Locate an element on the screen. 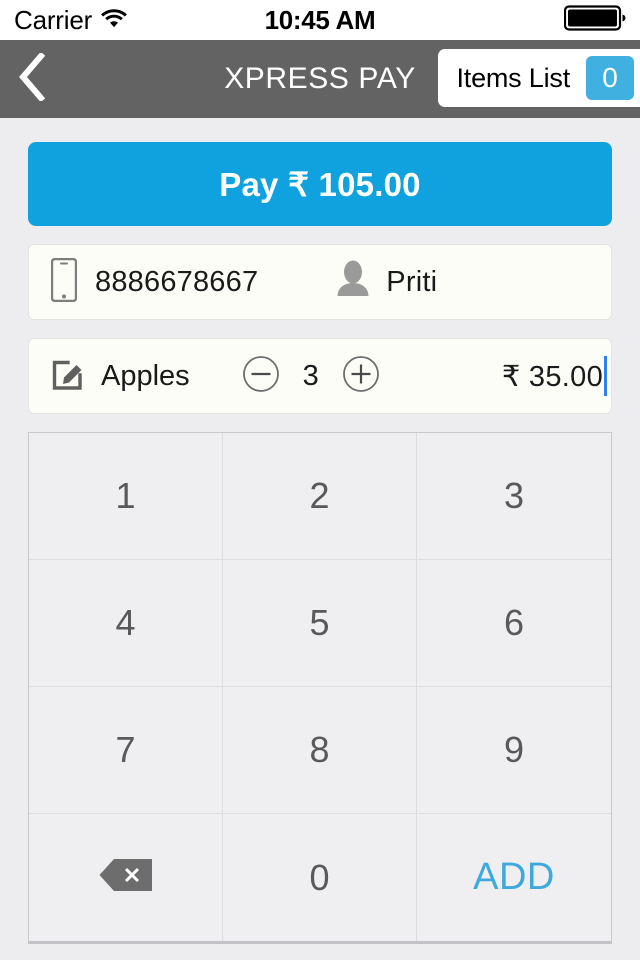 The width and height of the screenshot is (640, 960). battery-full-icon is located at coordinates (594, 20).